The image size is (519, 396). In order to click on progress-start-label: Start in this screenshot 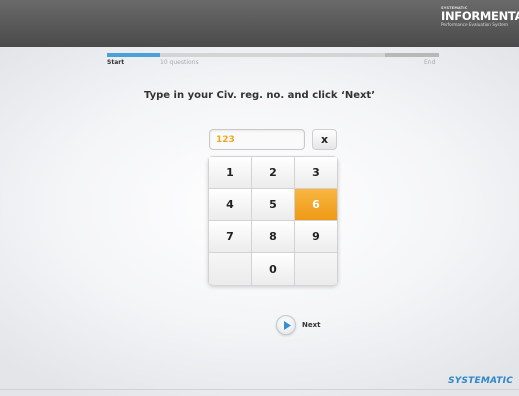, I will do `click(116, 62)`.